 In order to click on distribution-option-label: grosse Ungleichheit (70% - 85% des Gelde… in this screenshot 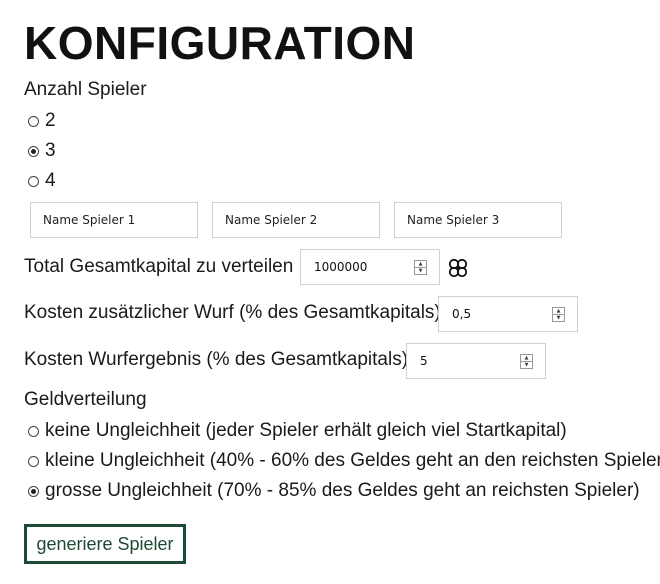, I will do `click(342, 490)`.